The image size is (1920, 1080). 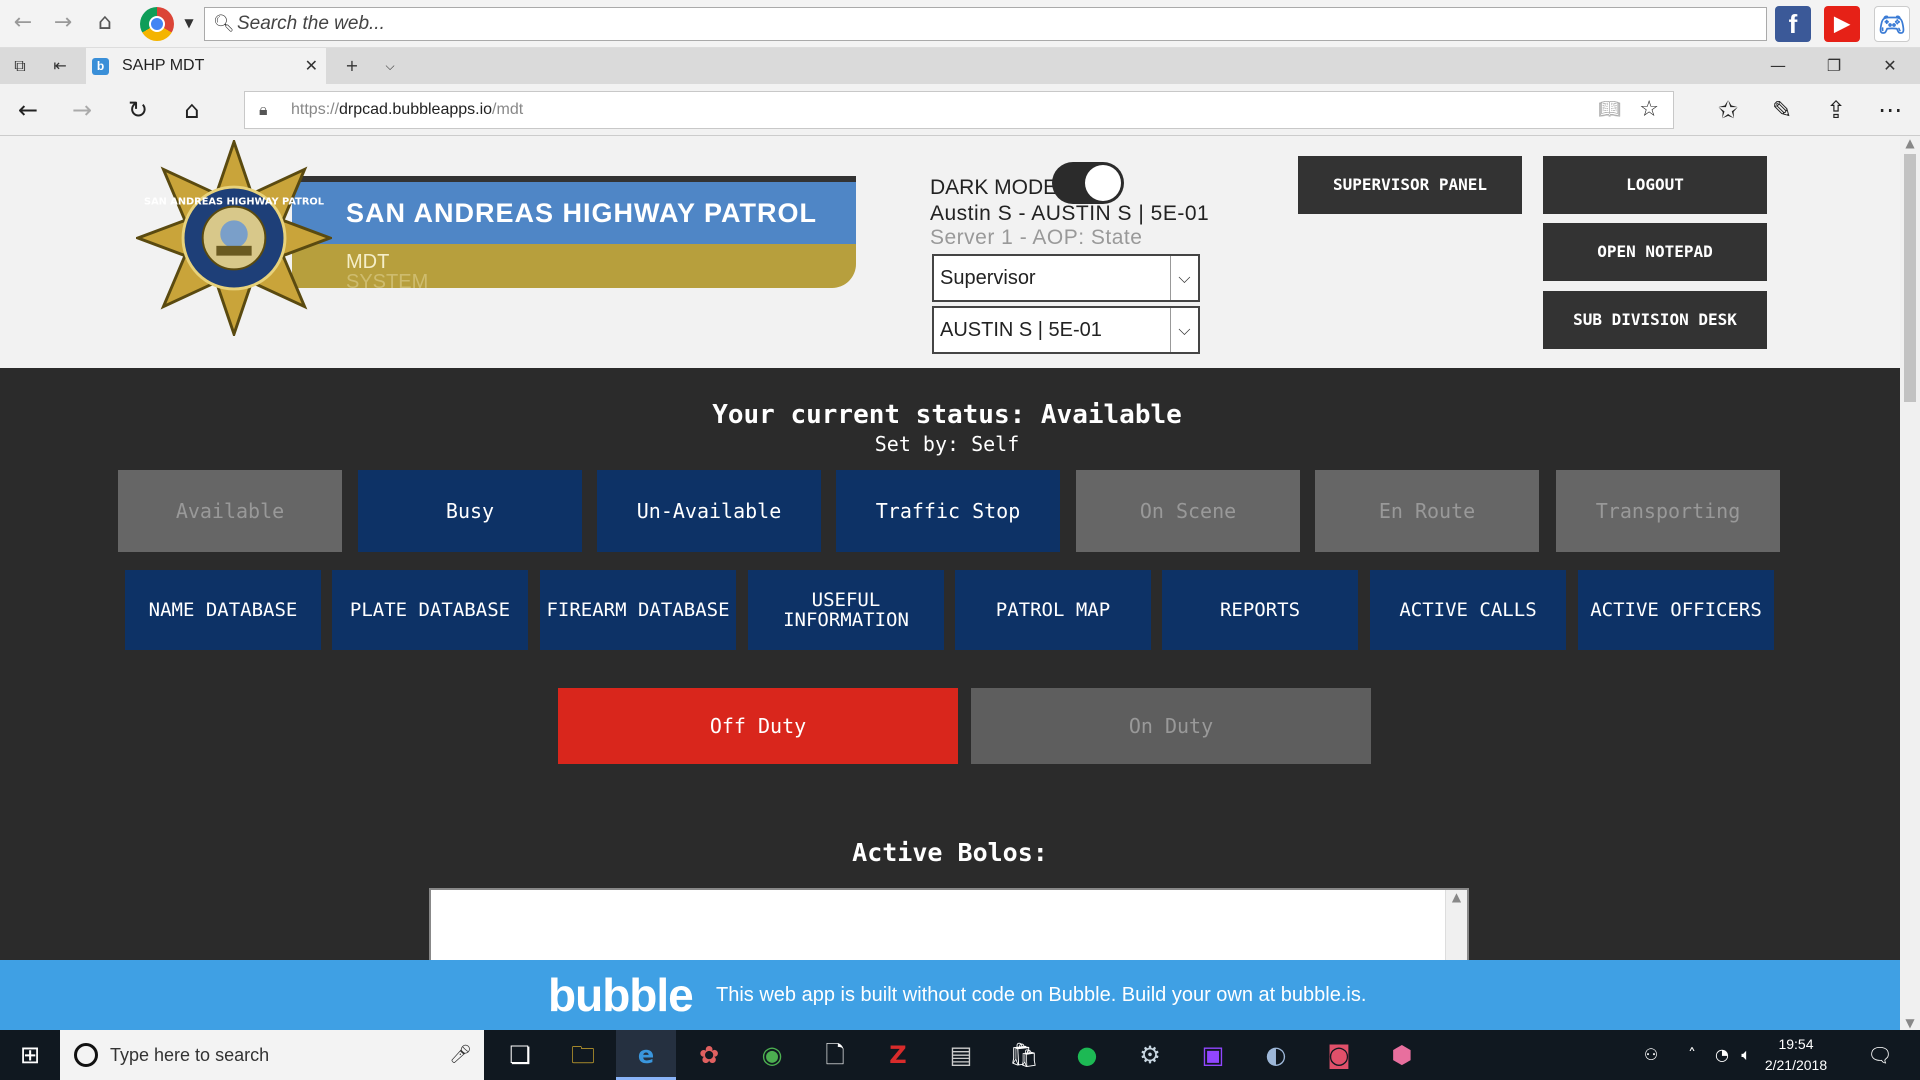 I want to click on forward-icon: →, so click(x=82, y=110).